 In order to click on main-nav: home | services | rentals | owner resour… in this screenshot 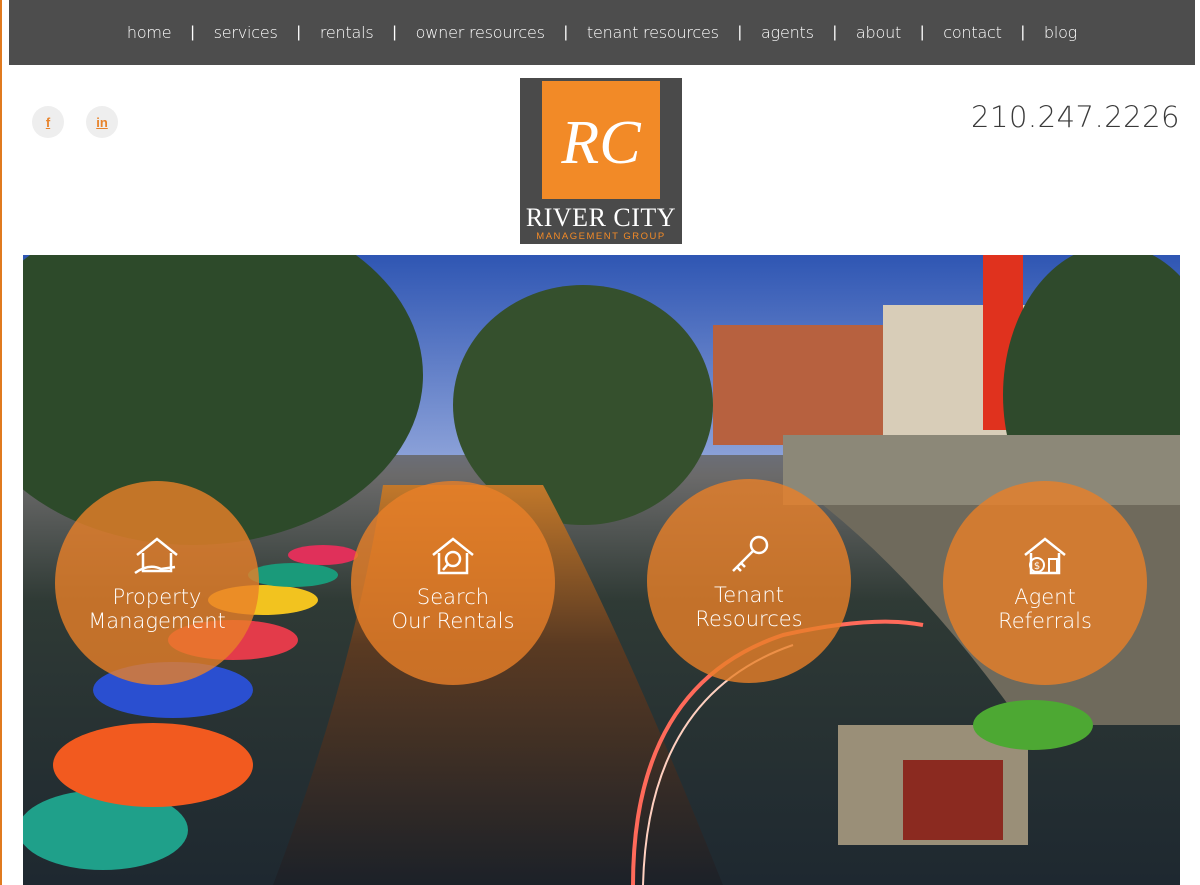, I will do `click(602, 32)`.